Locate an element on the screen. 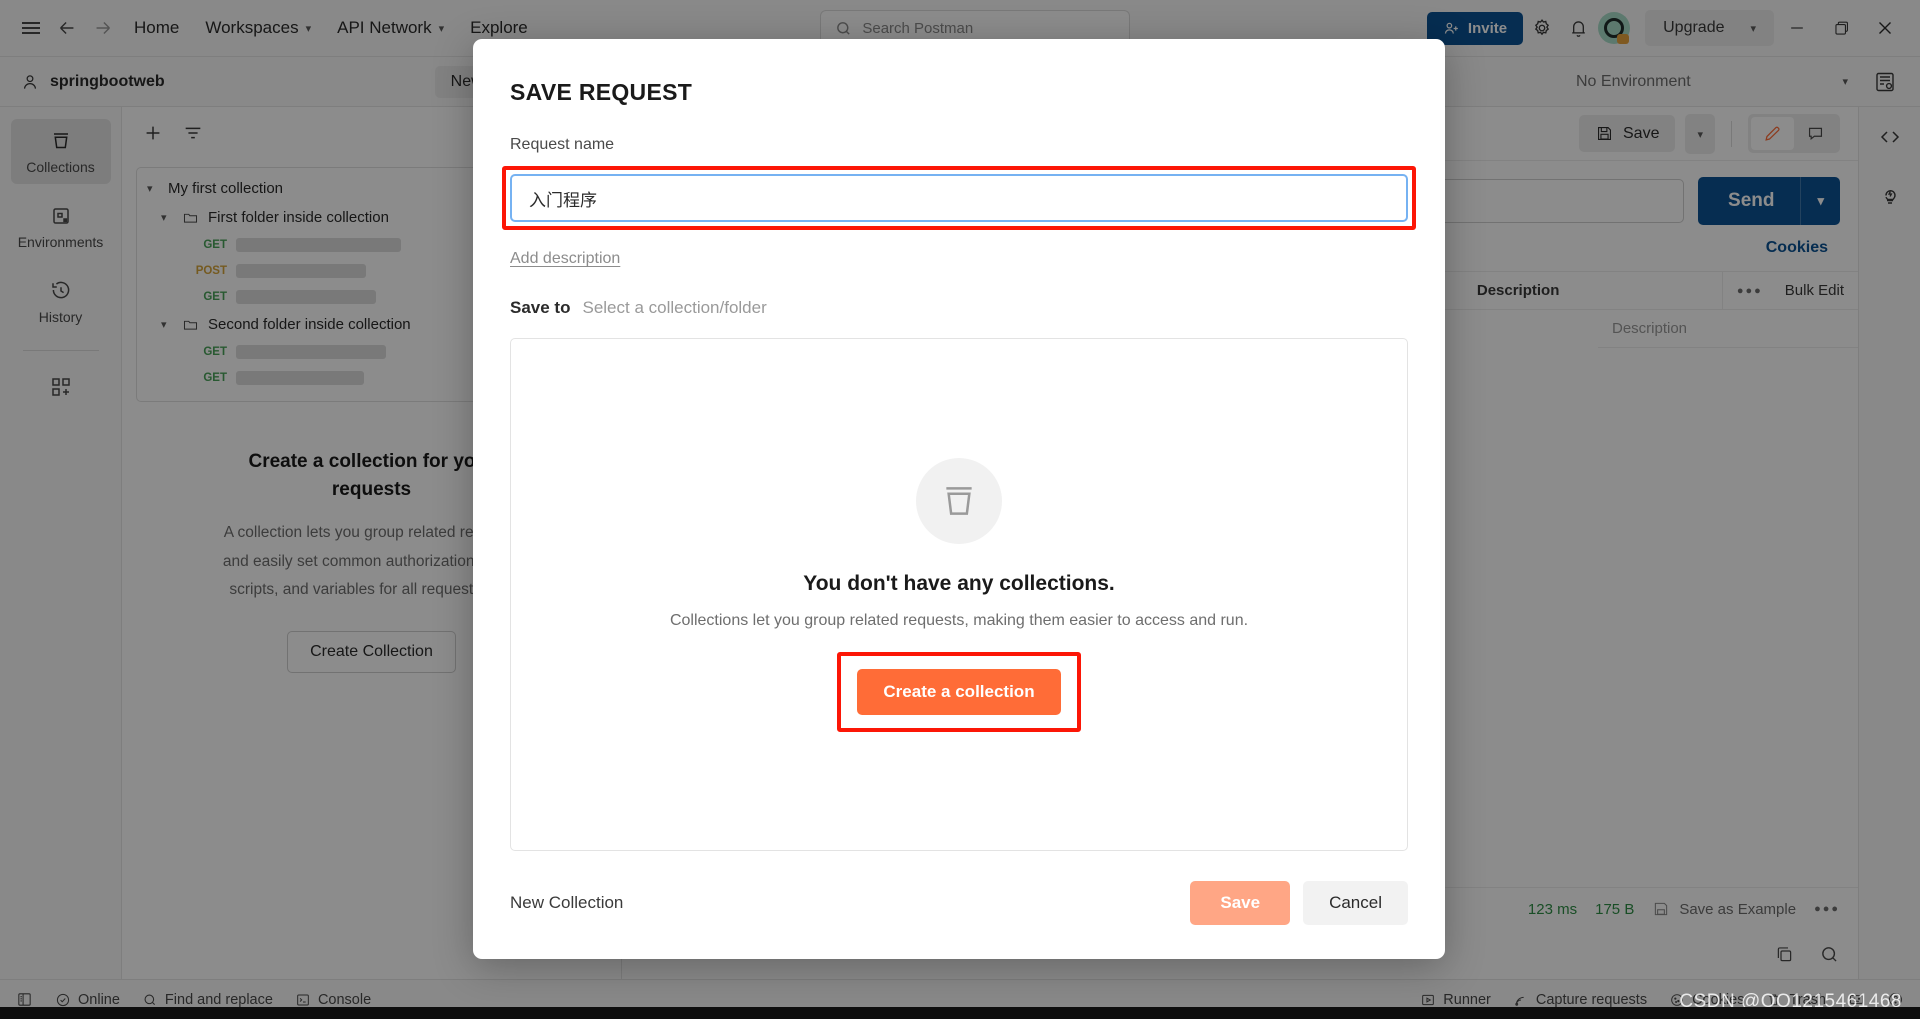 This screenshot has width=1920, height=1019. modal-save-label: Save is located at coordinates (1240, 902).